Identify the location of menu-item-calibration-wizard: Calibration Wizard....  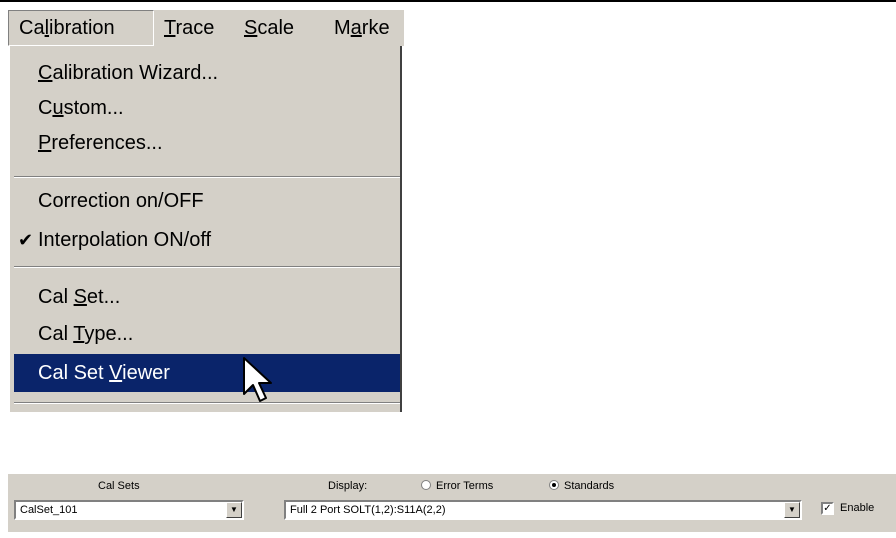
(207, 73).